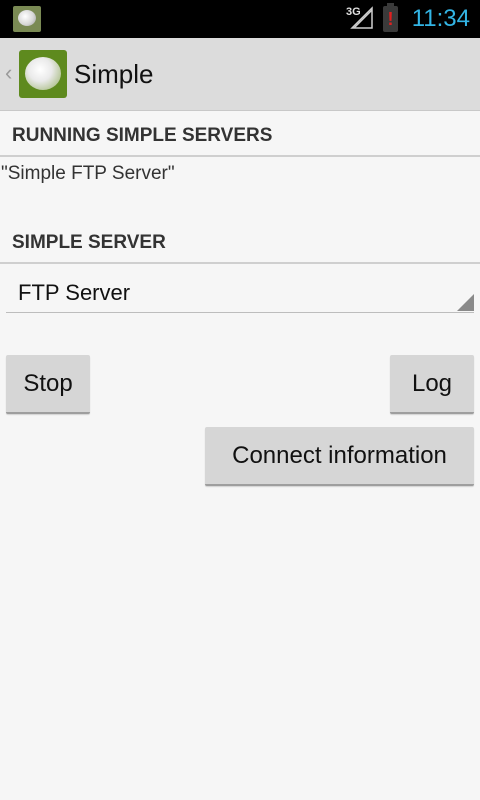 The height and width of the screenshot is (800, 480). I want to click on clock: 11:34, so click(440, 18).